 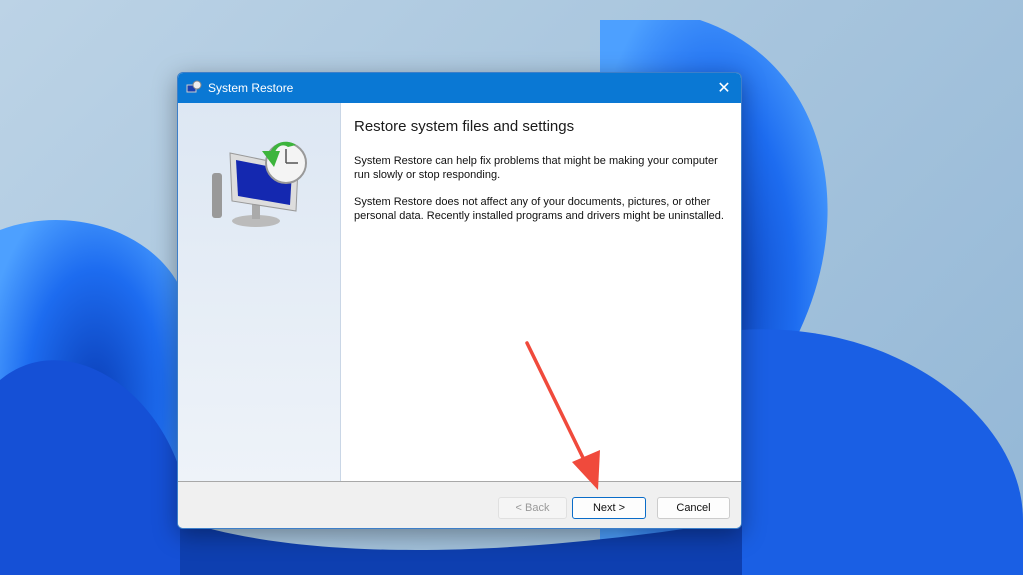 What do you see at coordinates (194, 86) in the screenshot?
I see `system-restore-icon` at bounding box center [194, 86].